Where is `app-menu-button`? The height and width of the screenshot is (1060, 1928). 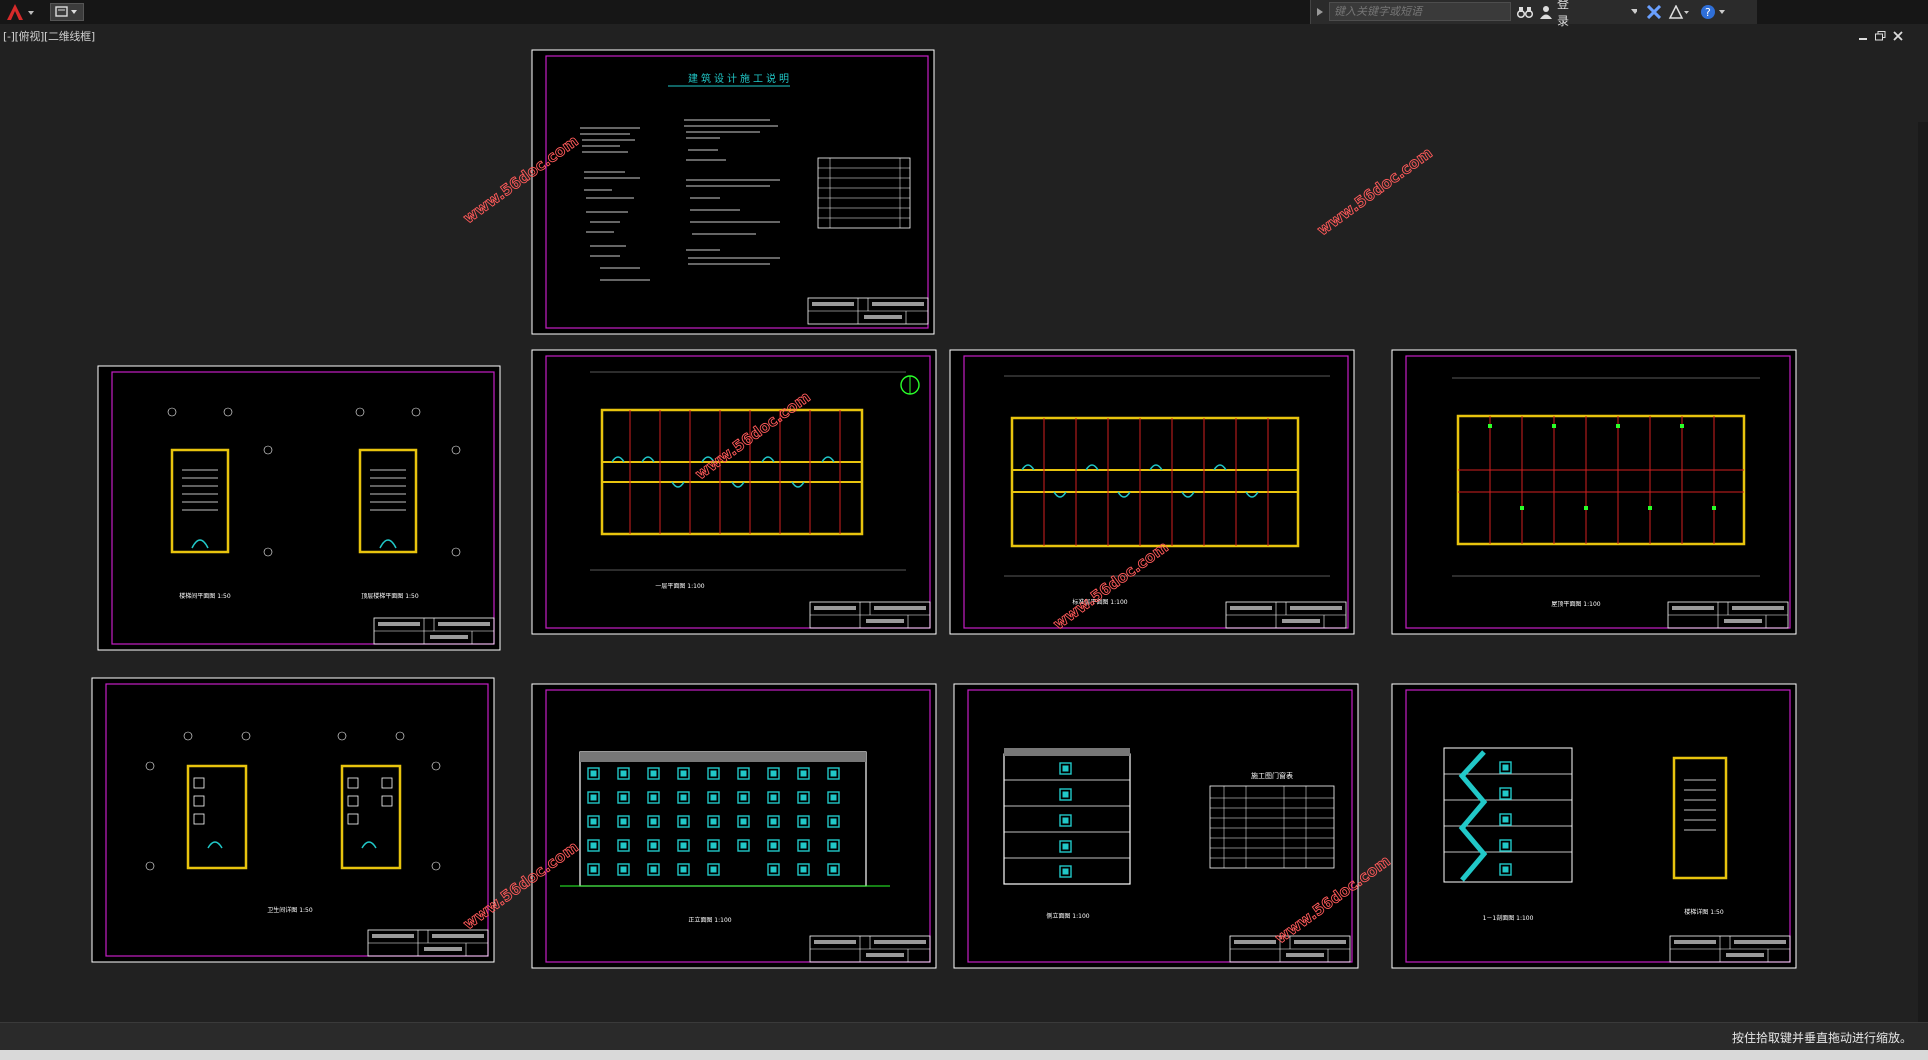
app-menu-button is located at coordinates (23, 12).